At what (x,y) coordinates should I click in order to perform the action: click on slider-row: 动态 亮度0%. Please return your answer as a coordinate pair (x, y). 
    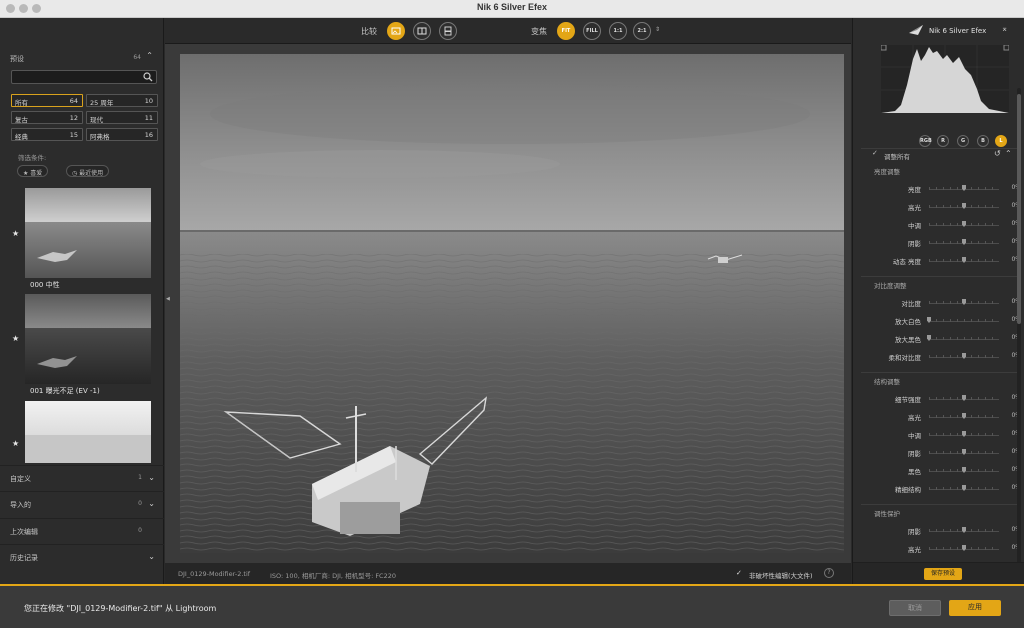
    Looking at the image, I should click on (938, 260).